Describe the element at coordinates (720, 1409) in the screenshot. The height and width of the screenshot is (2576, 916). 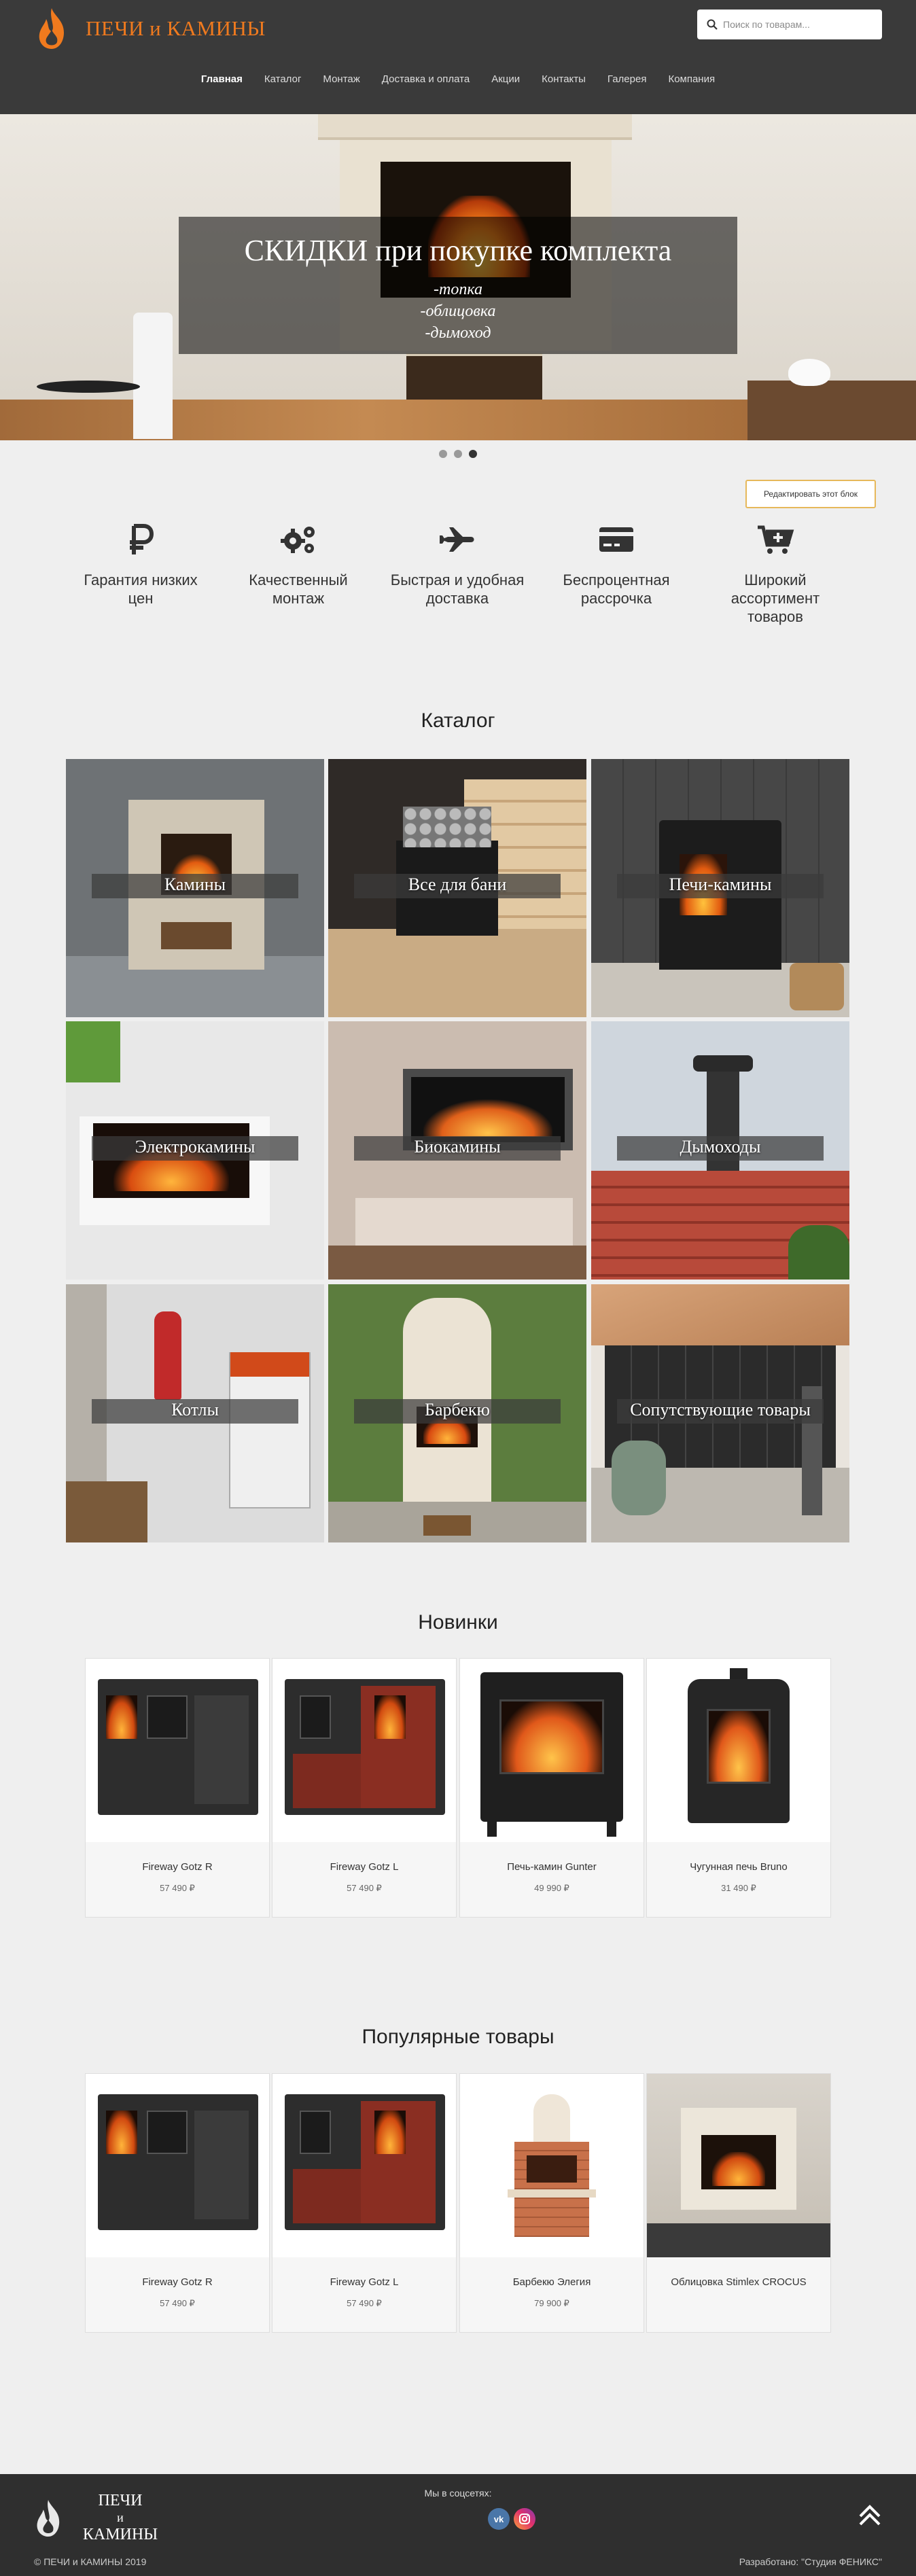
I see `catalog-tile-label: Сопутствующие товары` at that location.